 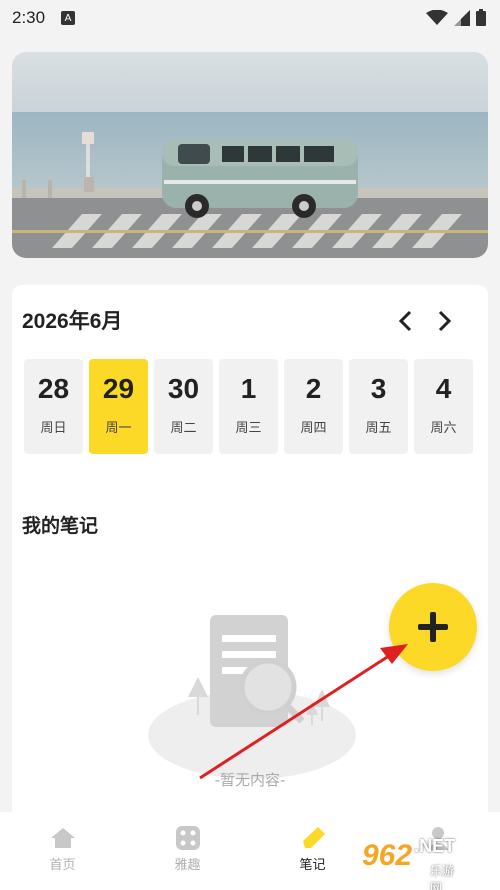 What do you see at coordinates (378, 388) in the screenshot?
I see `day-number: 3` at bounding box center [378, 388].